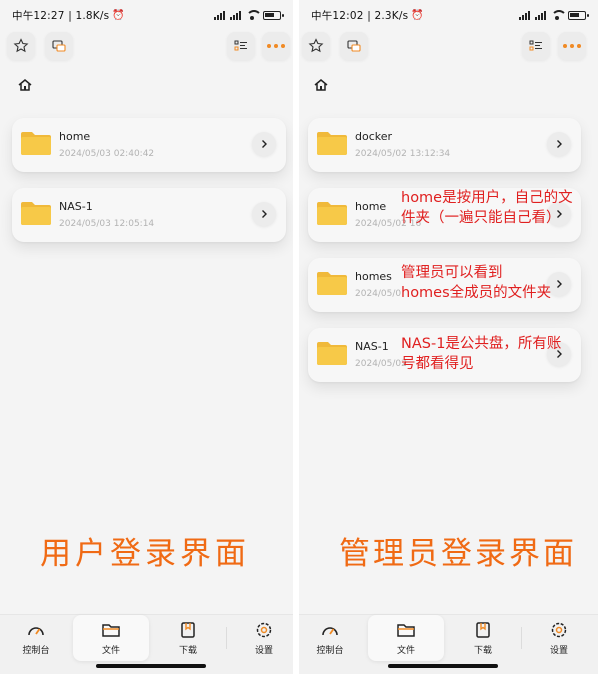  What do you see at coordinates (149, 145) in the screenshot?
I see `list-item: home 2024/05/03 02:40:42` at bounding box center [149, 145].